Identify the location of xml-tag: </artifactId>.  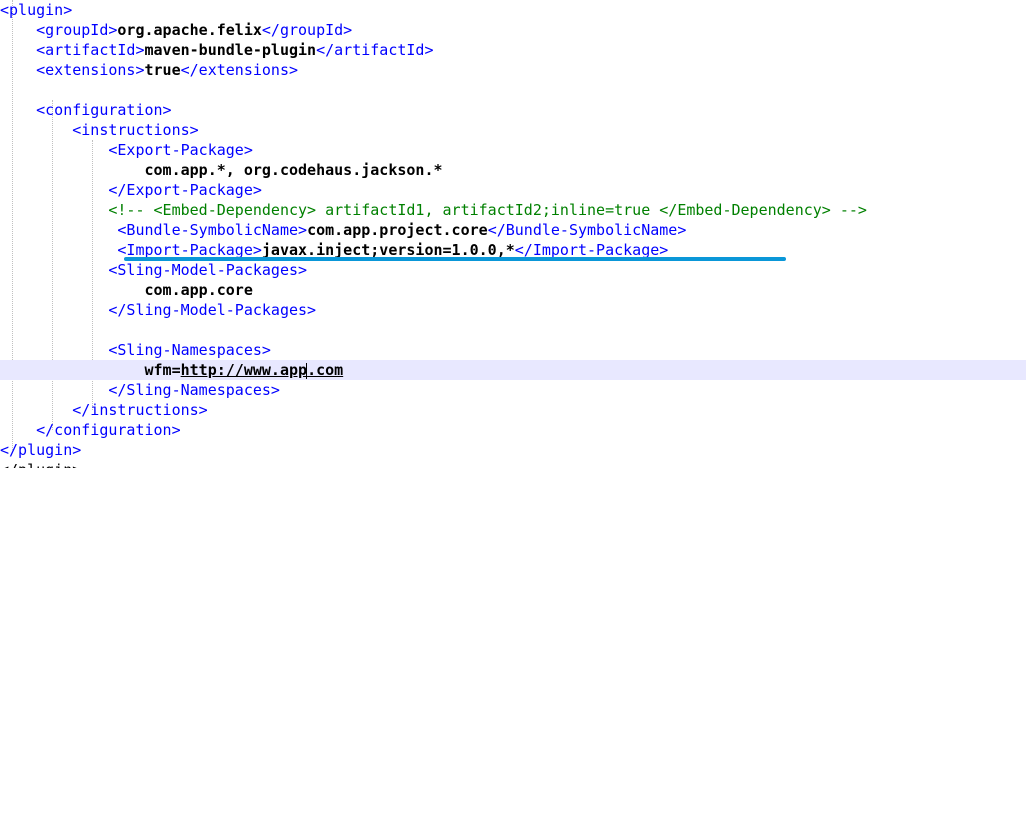
(375, 50).